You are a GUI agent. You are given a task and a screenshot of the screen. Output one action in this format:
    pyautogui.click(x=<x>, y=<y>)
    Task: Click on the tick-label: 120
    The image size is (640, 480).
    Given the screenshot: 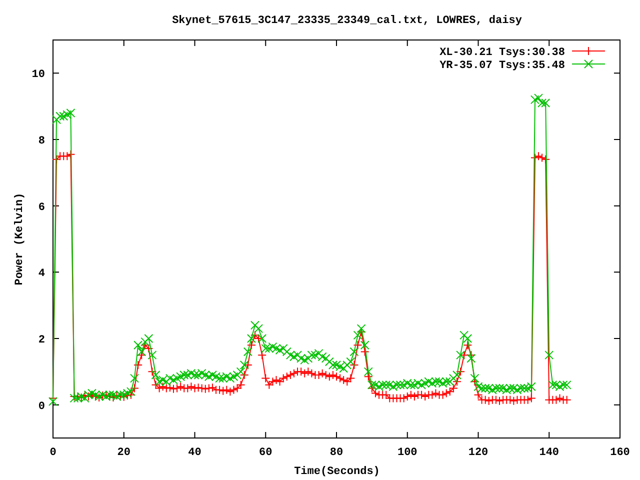 What is the action you would take?
    pyautogui.click(x=478, y=453)
    